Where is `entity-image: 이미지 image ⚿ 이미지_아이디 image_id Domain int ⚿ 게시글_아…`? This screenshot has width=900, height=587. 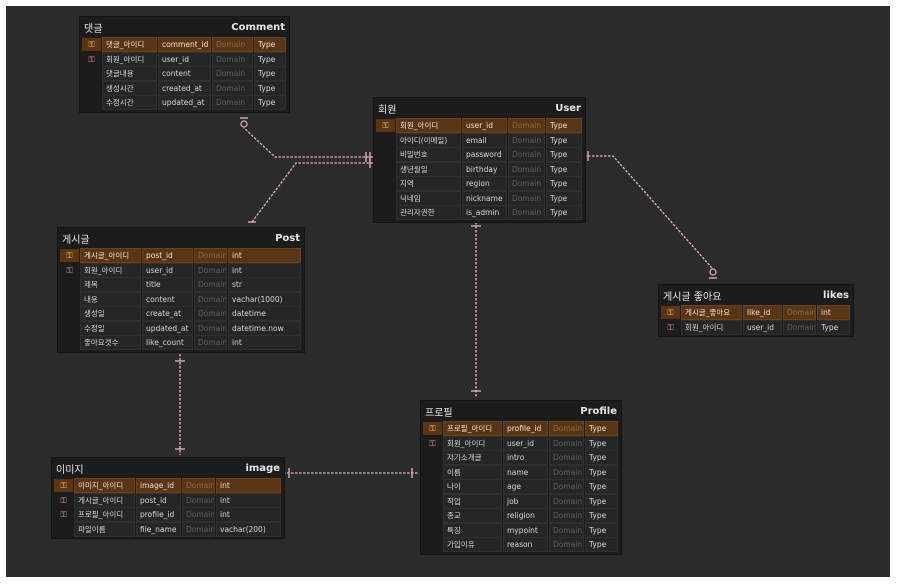
entity-image: 이미지 image ⚿ 이미지_아이디 image_id Domain int ⚿ 게시글_아… is located at coordinates (168, 498).